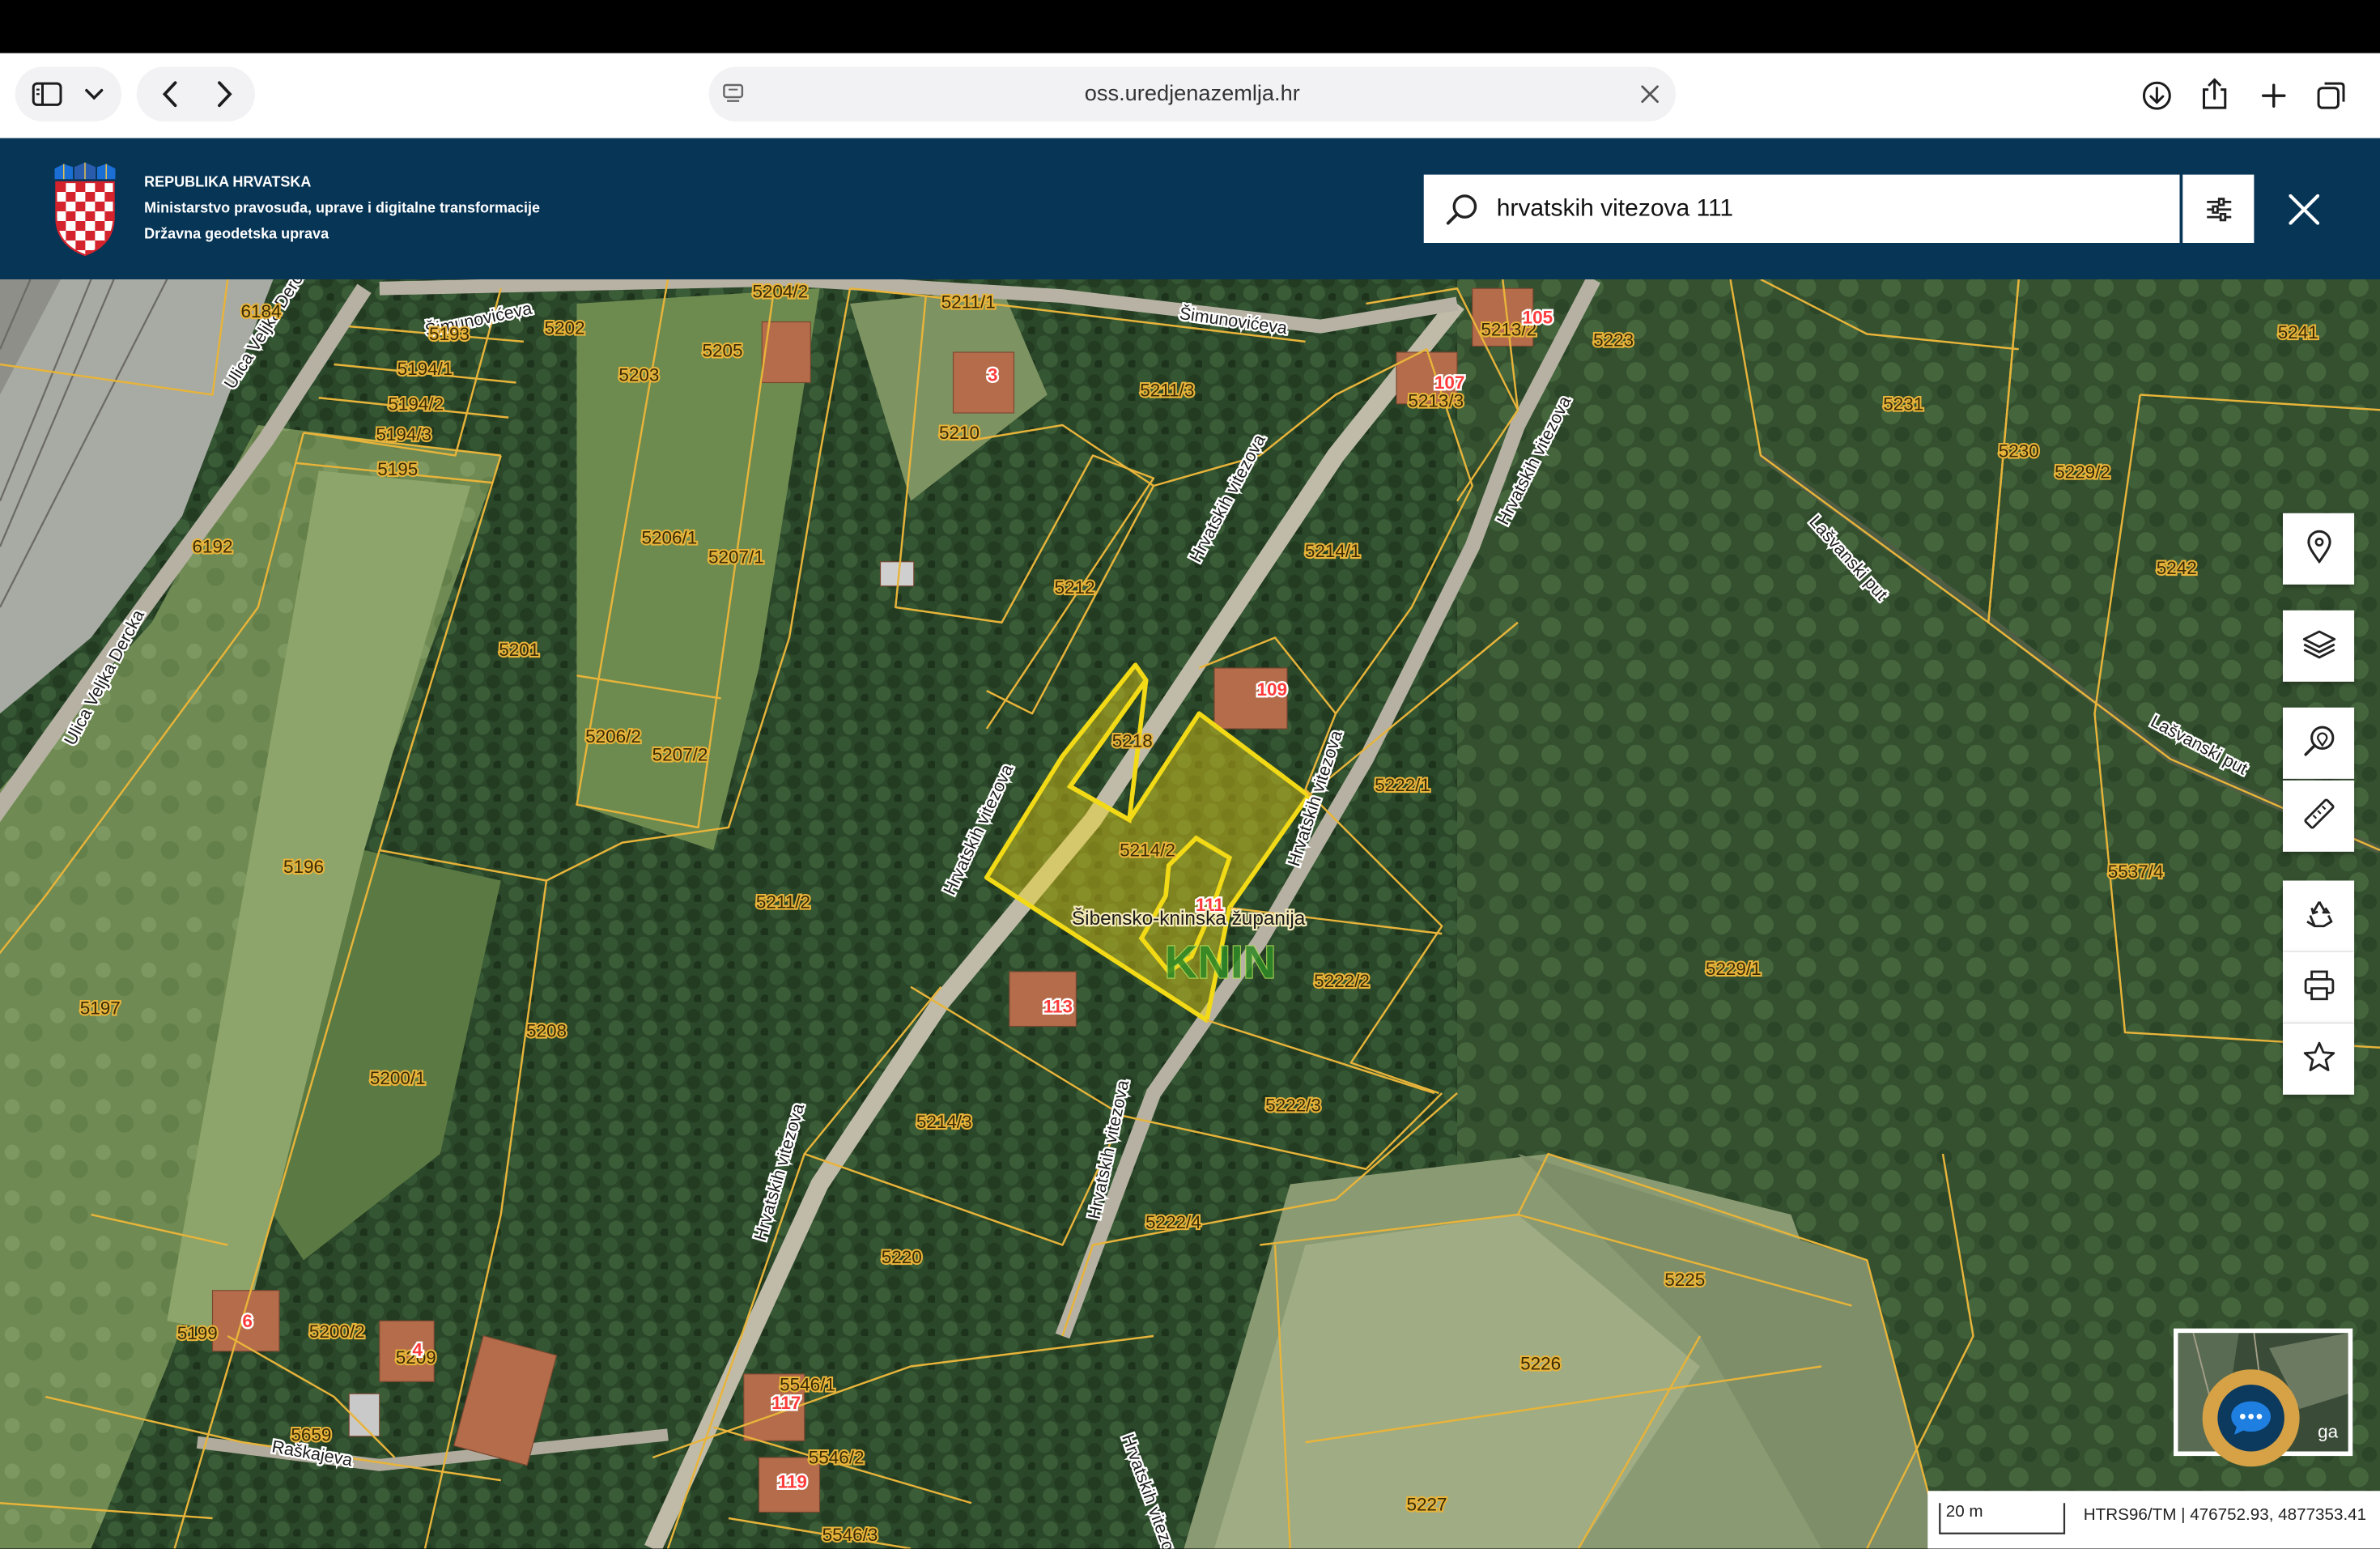 This screenshot has width=2380, height=1549. I want to click on chat-bubble-icon, so click(2250, 1418).